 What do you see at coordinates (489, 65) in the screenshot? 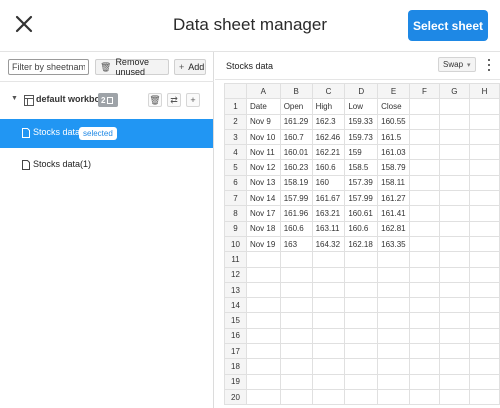
I see `more-options-icon` at bounding box center [489, 65].